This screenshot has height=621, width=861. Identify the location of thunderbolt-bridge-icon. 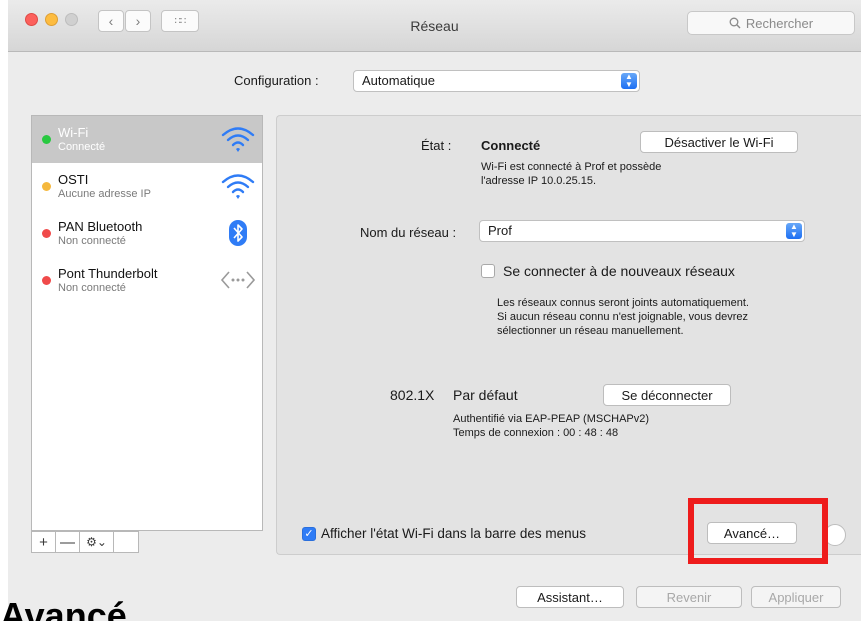
(238, 280).